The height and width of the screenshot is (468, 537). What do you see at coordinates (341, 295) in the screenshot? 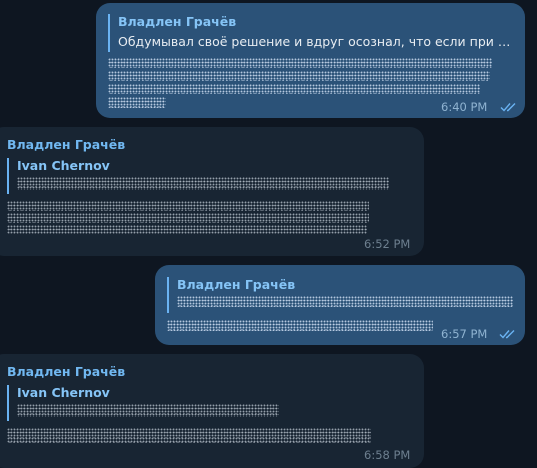
I see `reply-quote: Владлен Грачёв` at bounding box center [341, 295].